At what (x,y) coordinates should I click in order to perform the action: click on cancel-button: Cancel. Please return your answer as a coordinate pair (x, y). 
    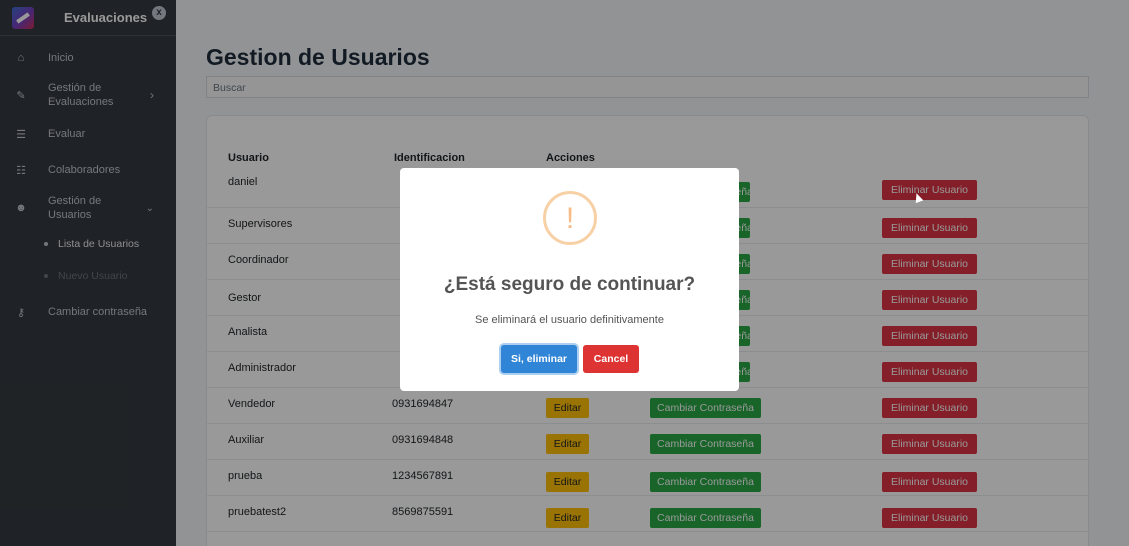
    Looking at the image, I should click on (611, 359).